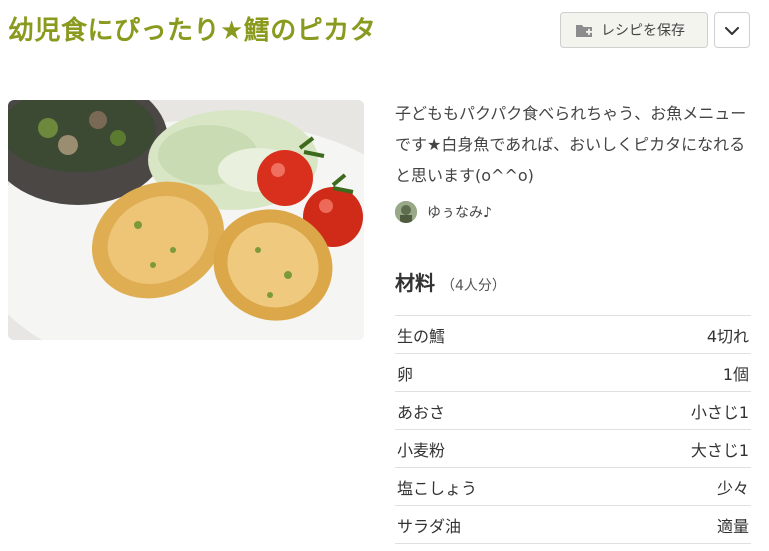 The height and width of the screenshot is (551, 769). What do you see at coordinates (405, 374) in the screenshot?
I see `ingredient-name: 卵` at bounding box center [405, 374].